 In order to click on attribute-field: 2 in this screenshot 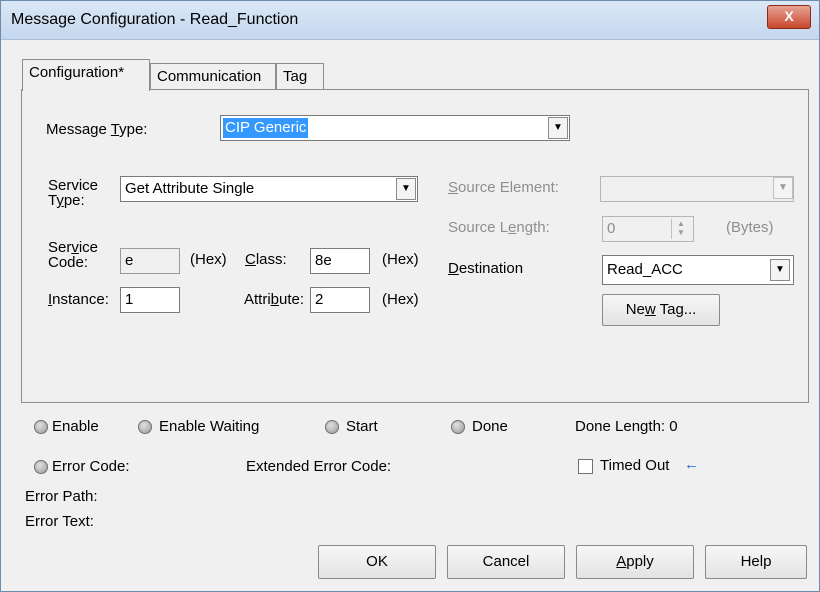, I will do `click(340, 300)`.